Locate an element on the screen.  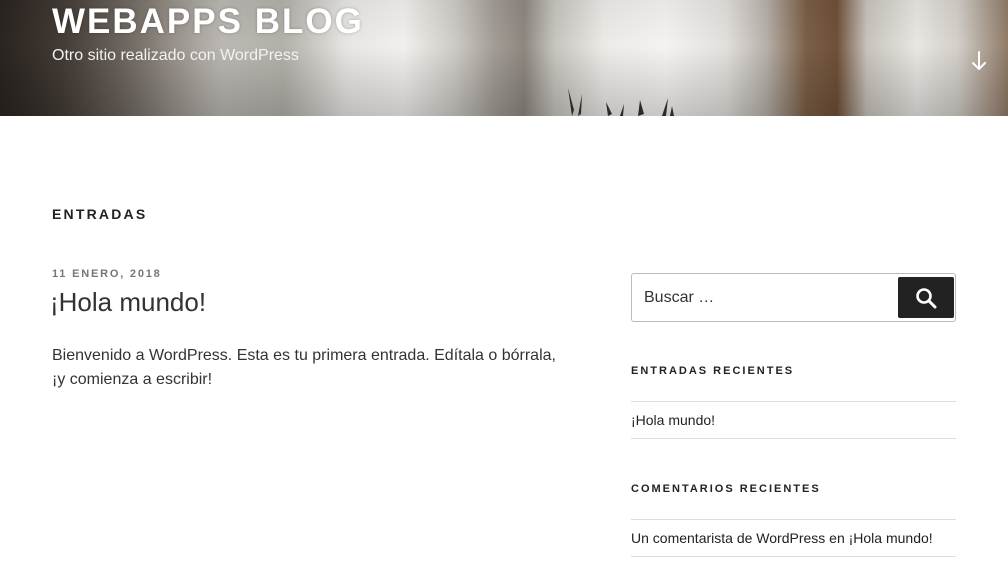
comment-connector: en is located at coordinates (837, 538).